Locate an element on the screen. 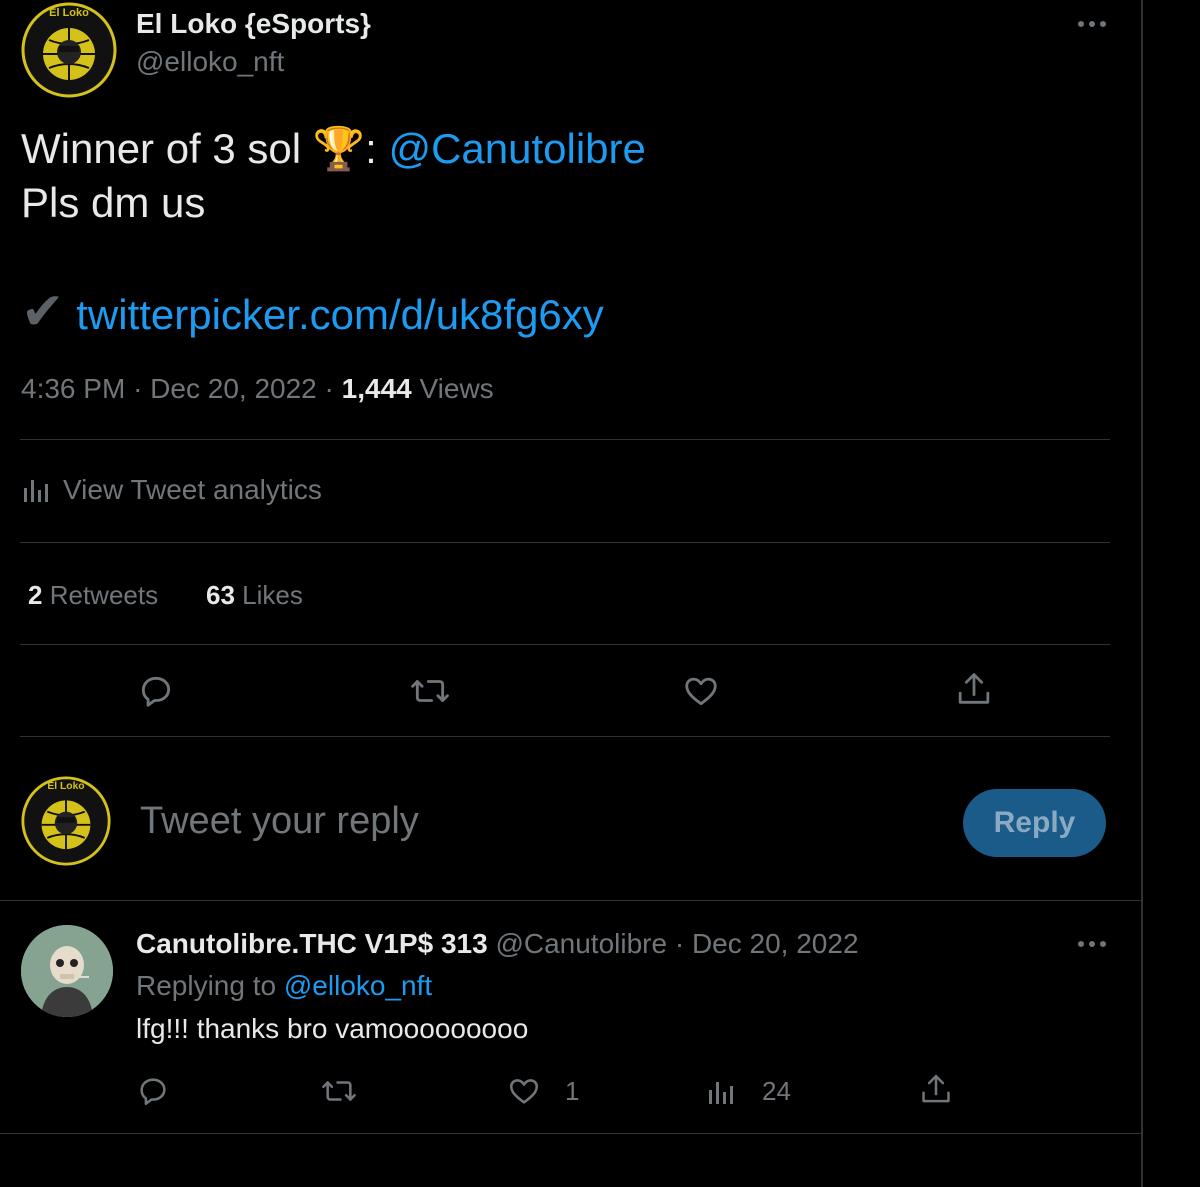 This screenshot has height=1187, width=1200. tweet-link-line: ✔ twitterpicker.com/d/uk8fg6xy is located at coordinates (312, 313).